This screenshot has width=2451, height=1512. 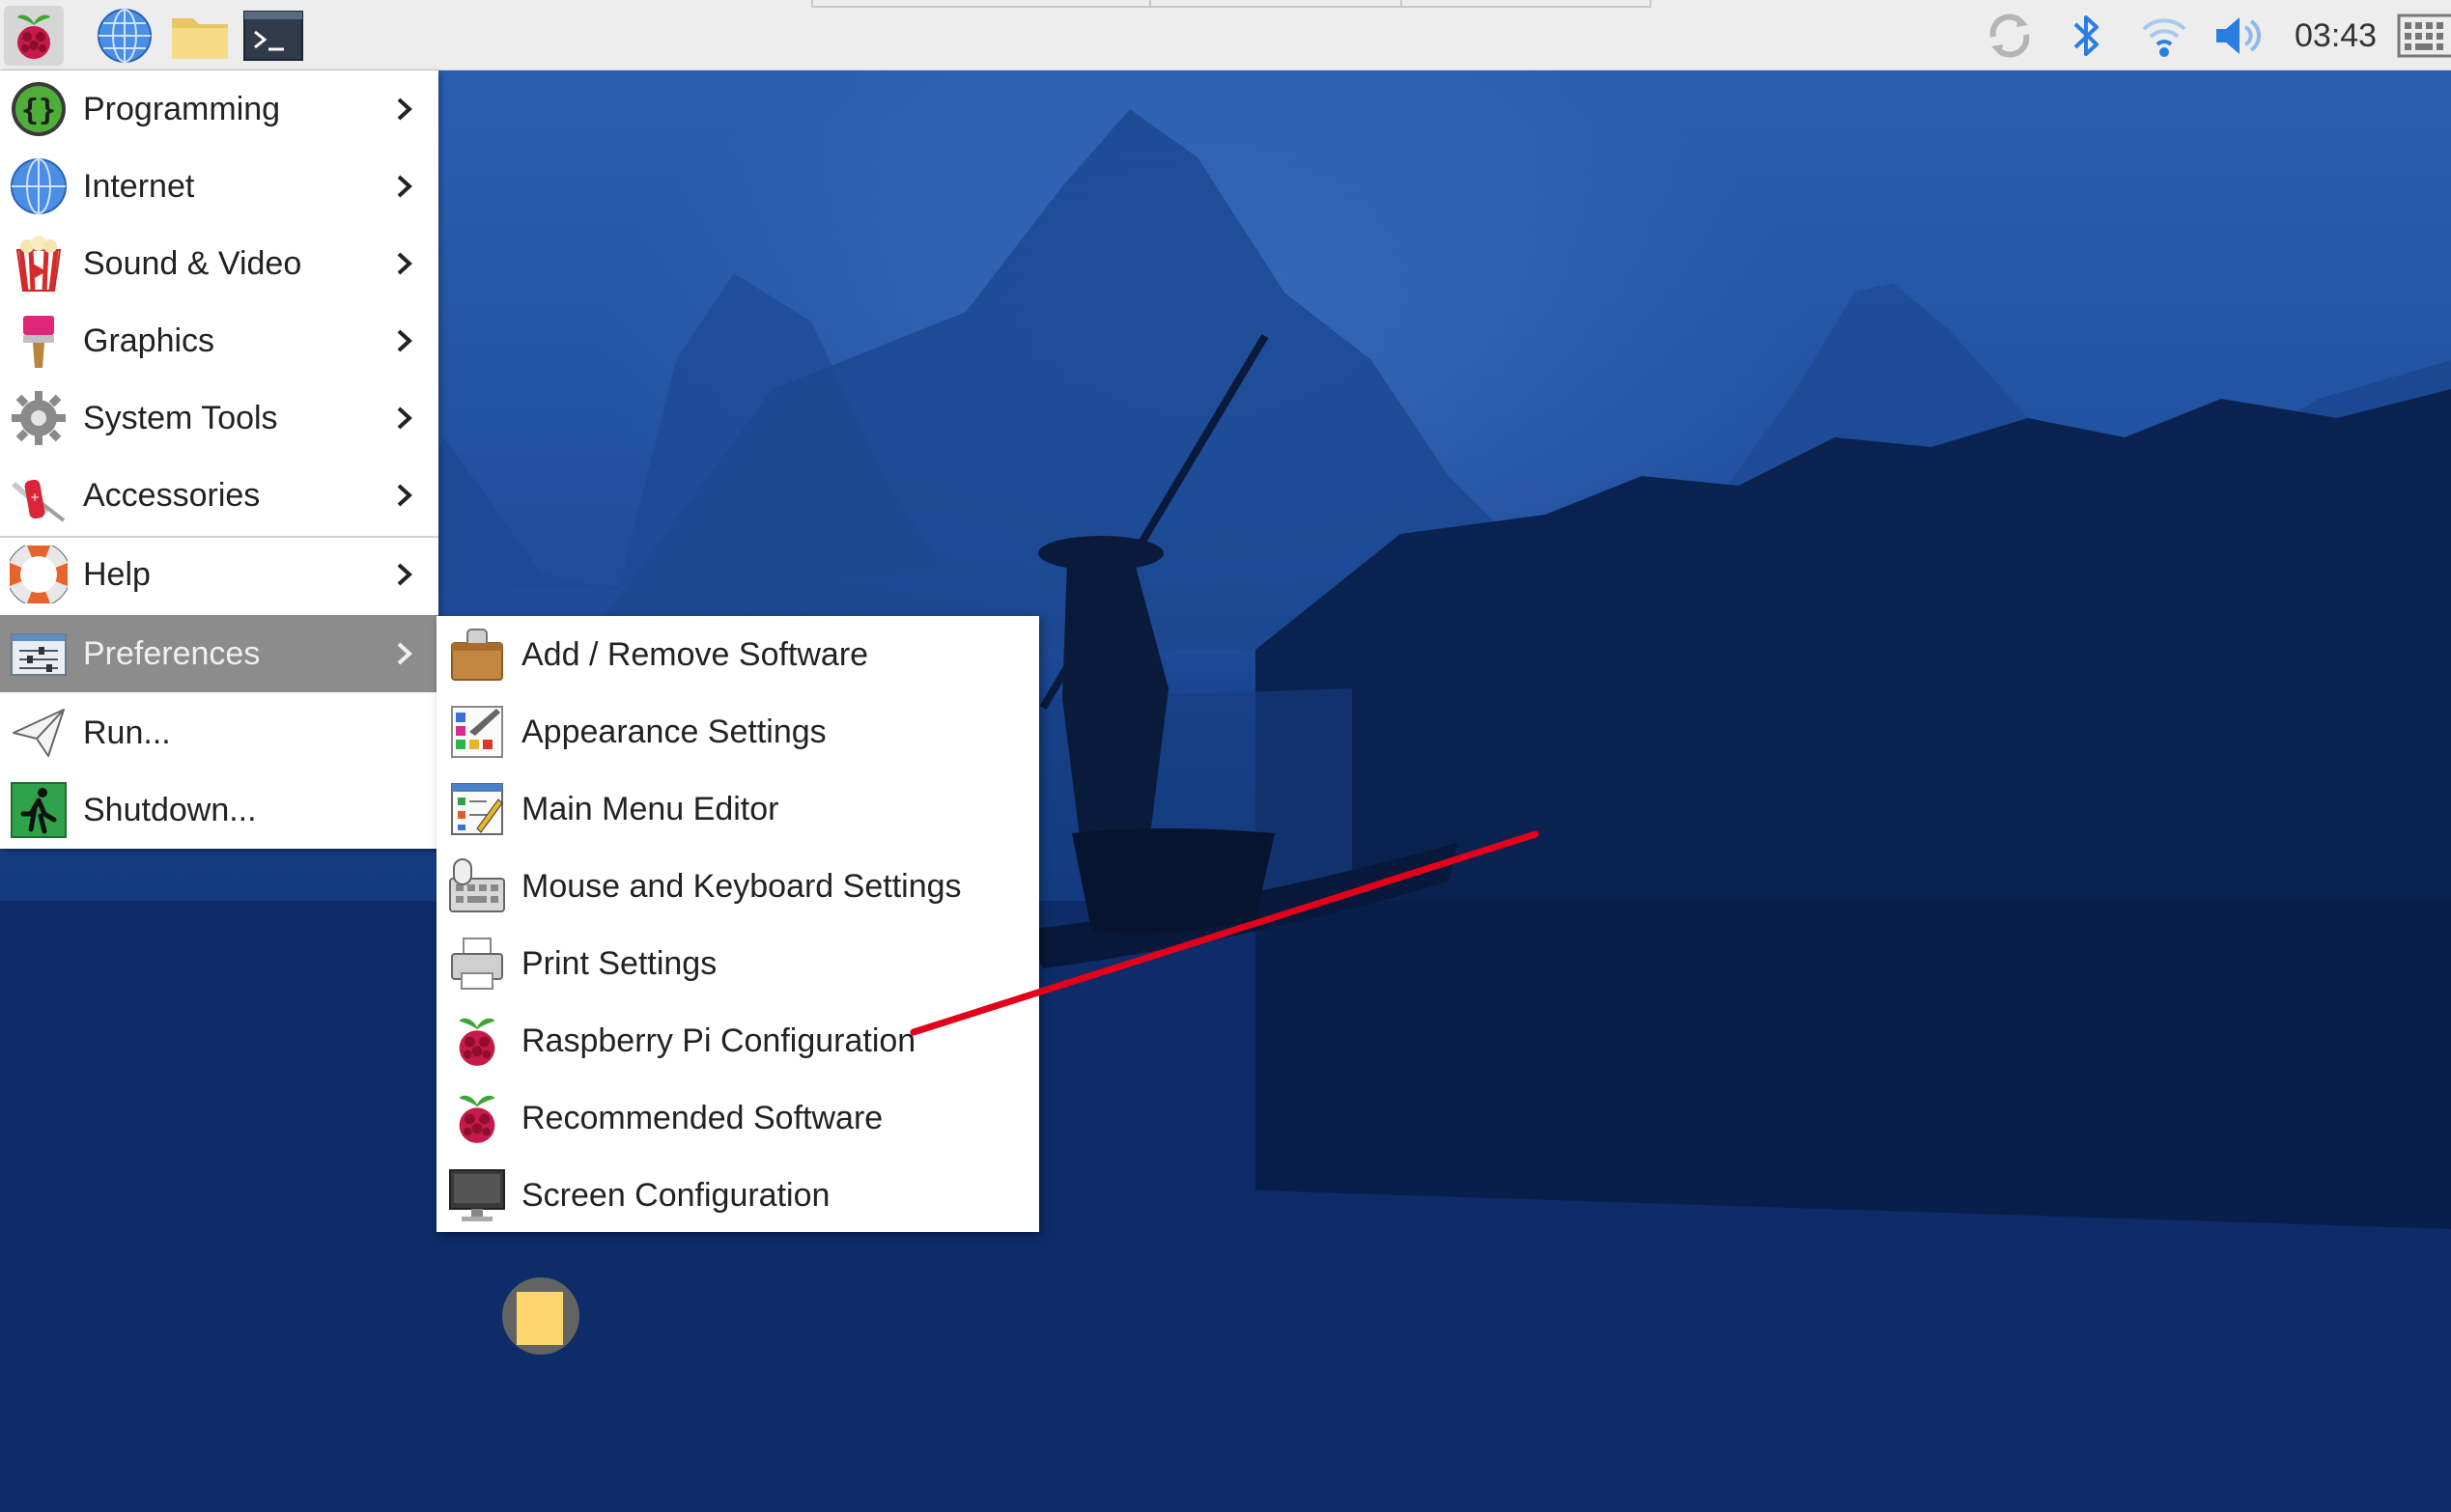 What do you see at coordinates (39, 733) in the screenshot?
I see `paper-plane-icon` at bounding box center [39, 733].